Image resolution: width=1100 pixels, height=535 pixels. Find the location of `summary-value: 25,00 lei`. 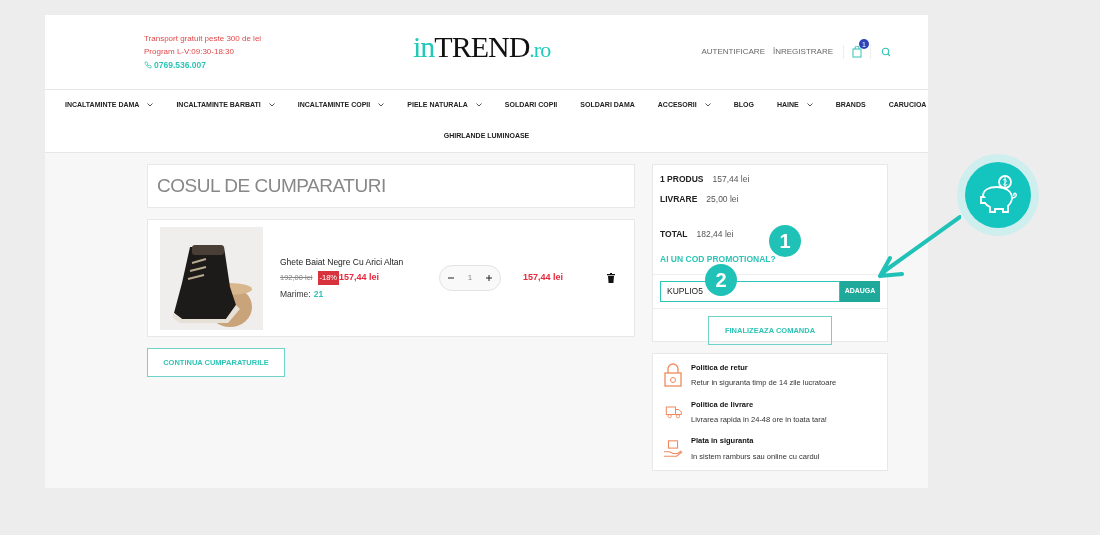

summary-value: 25,00 lei is located at coordinates (722, 199).